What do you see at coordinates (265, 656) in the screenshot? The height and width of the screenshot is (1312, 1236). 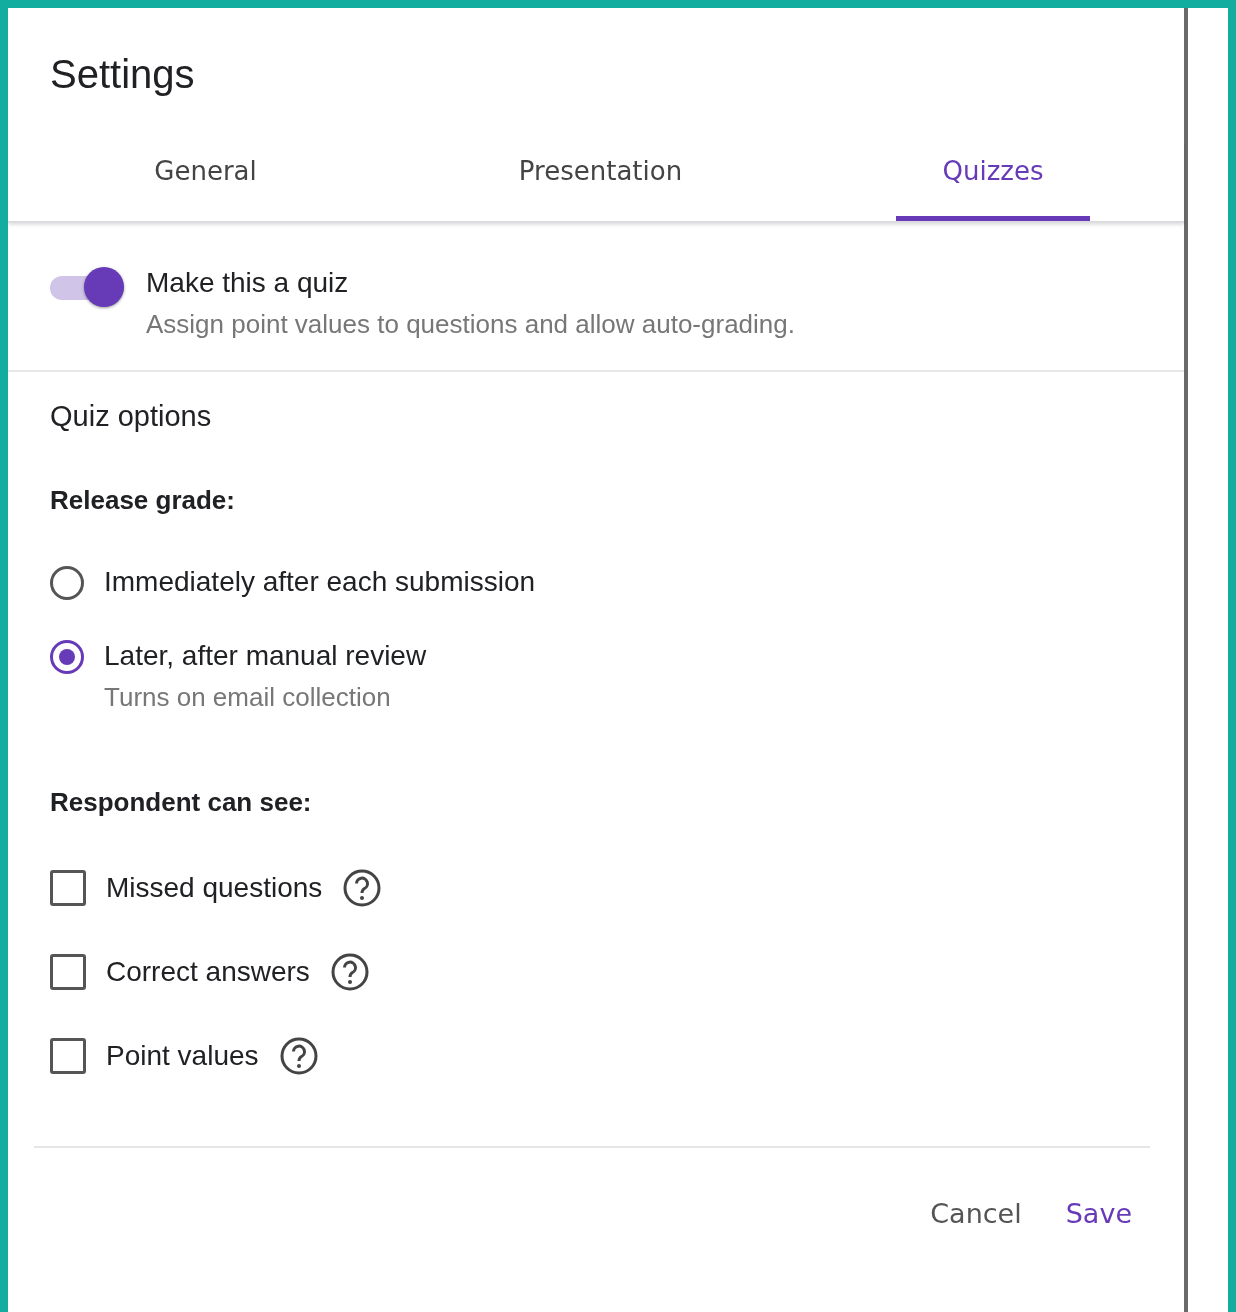 I see `option-label: Later, after manual review` at bounding box center [265, 656].